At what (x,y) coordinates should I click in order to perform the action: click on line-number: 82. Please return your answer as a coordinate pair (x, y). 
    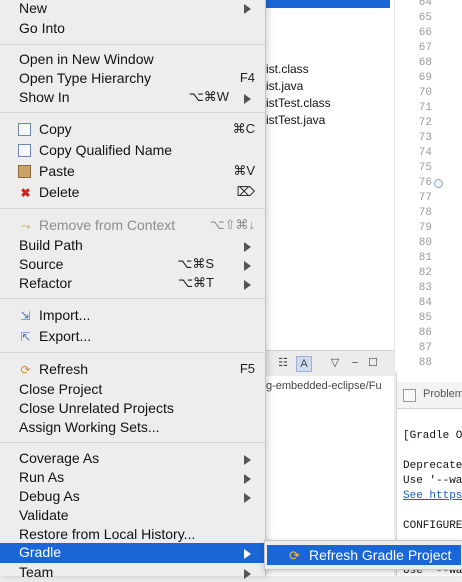
    Looking at the image, I should click on (425, 273).